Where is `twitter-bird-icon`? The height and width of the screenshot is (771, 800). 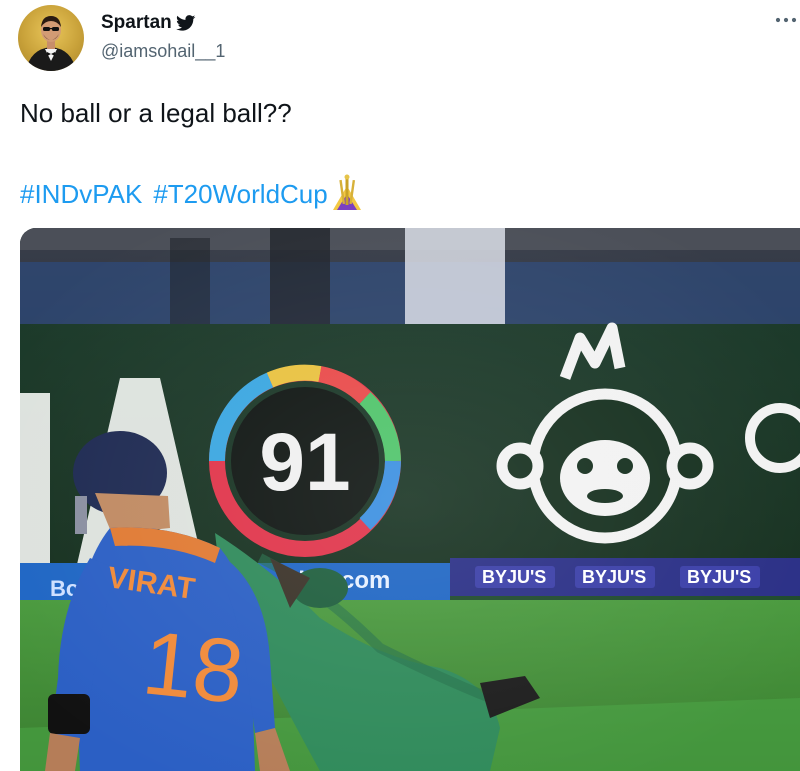
twitter-bird-icon is located at coordinates (185, 23).